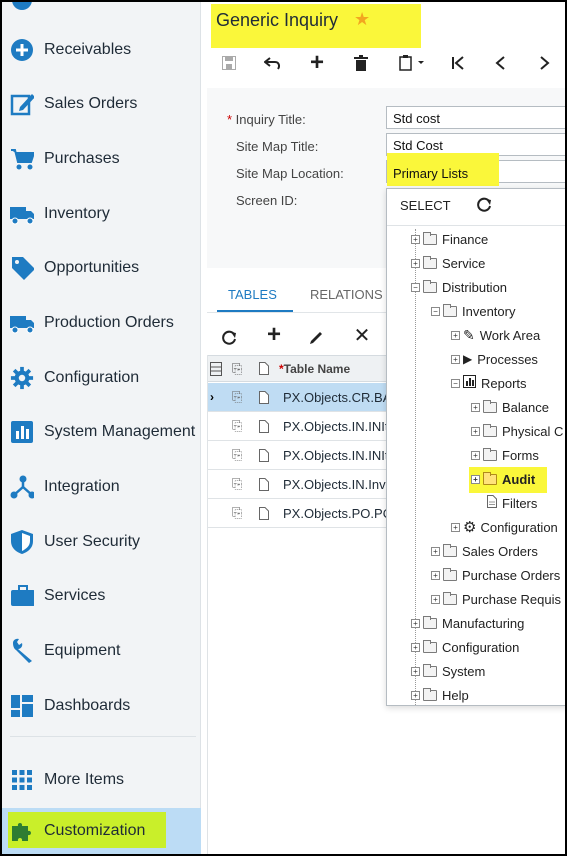 This screenshot has width=567, height=856. What do you see at coordinates (337, 397) in the screenshot?
I see `table-name-cell: PX.Objects.CR.BA` at bounding box center [337, 397].